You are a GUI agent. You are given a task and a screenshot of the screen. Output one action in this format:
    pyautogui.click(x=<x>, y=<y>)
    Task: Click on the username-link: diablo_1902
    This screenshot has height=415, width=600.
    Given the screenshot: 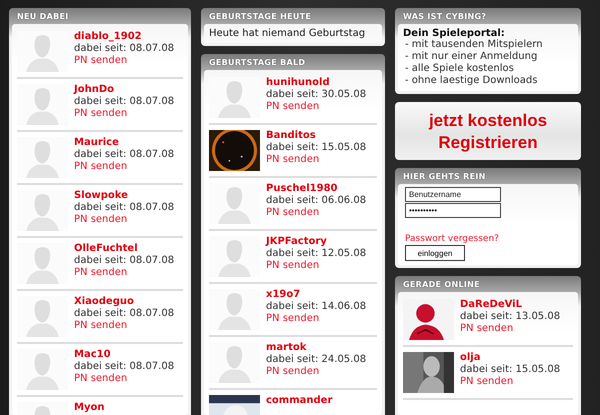 What is the action you would take?
    pyautogui.click(x=108, y=37)
    